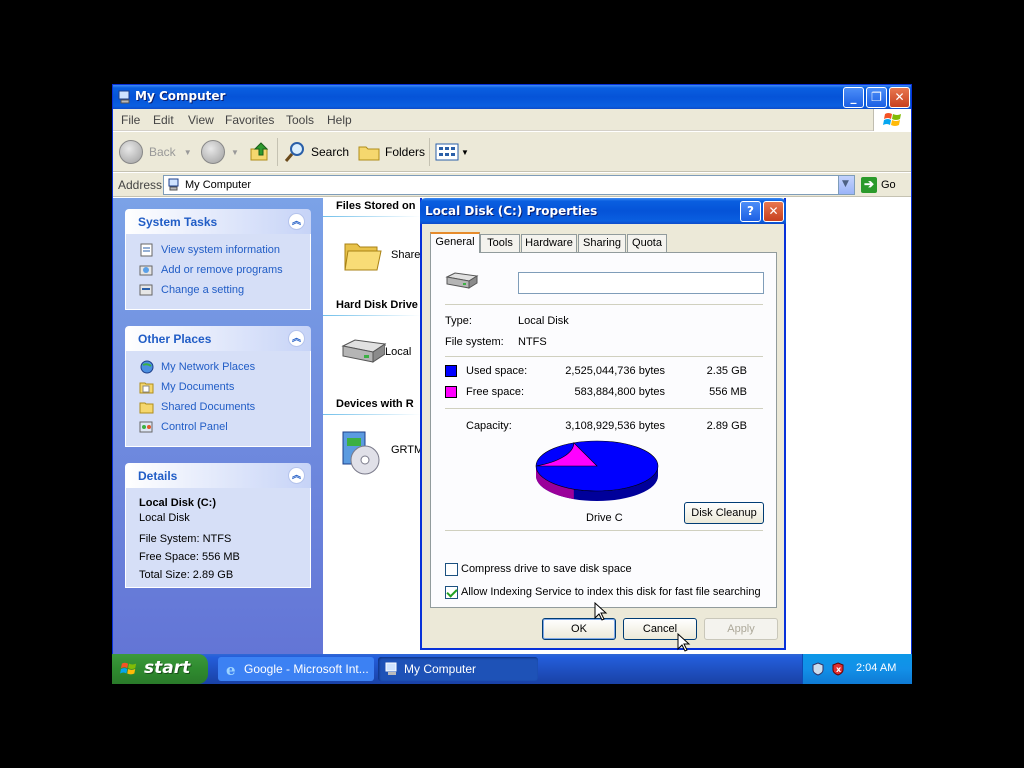  Describe the element at coordinates (163, 120) in the screenshot. I see `menu-edit: Edit` at that location.